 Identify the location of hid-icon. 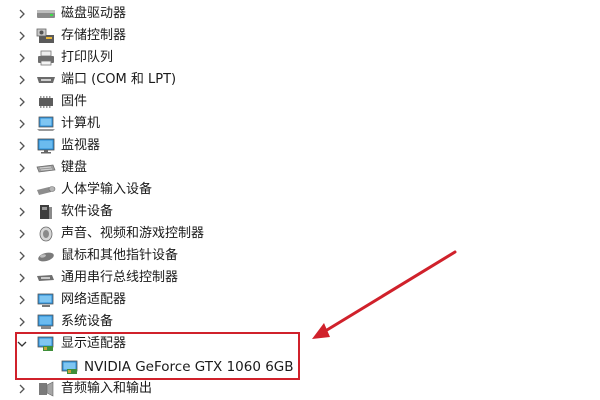
(46, 190).